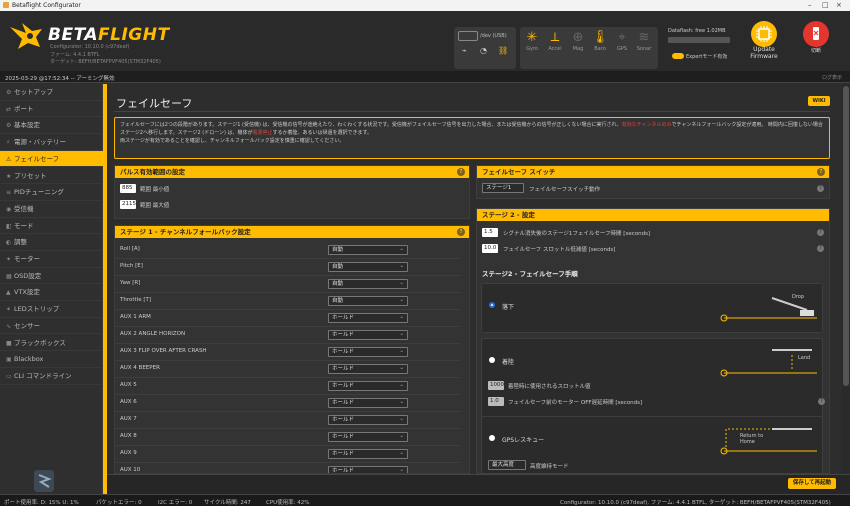 This screenshot has width=850, height=506. I want to click on modes-icon: ◧, so click(9, 226).